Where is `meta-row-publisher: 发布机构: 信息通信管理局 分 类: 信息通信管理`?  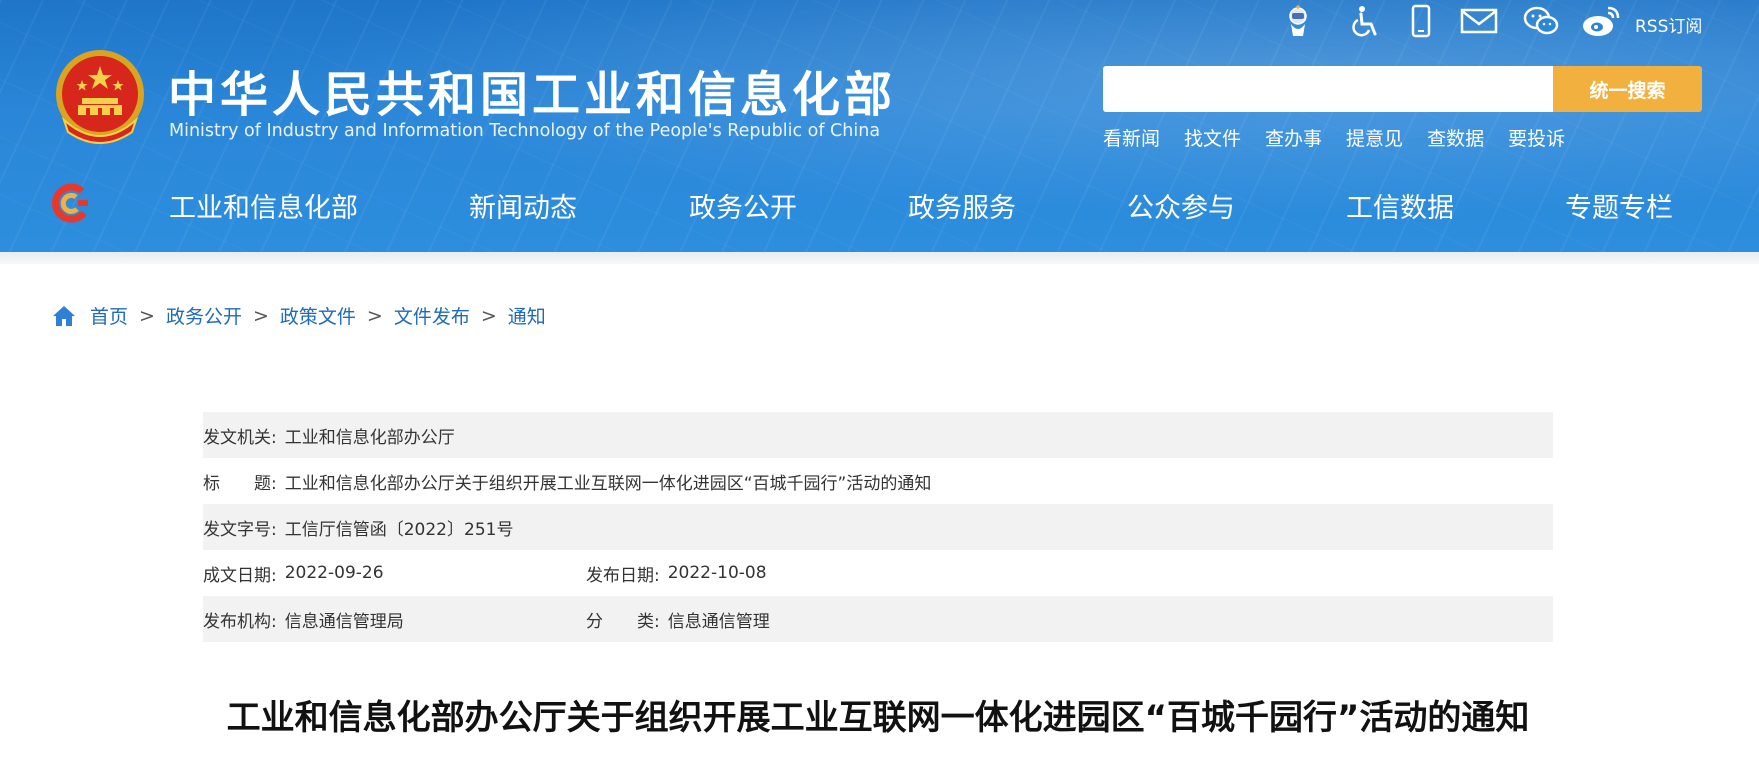 meta-row-publisher: 发布机构: 信息通信管理局 分 类: 信息通信管理 is located at coordinates (878, 619).